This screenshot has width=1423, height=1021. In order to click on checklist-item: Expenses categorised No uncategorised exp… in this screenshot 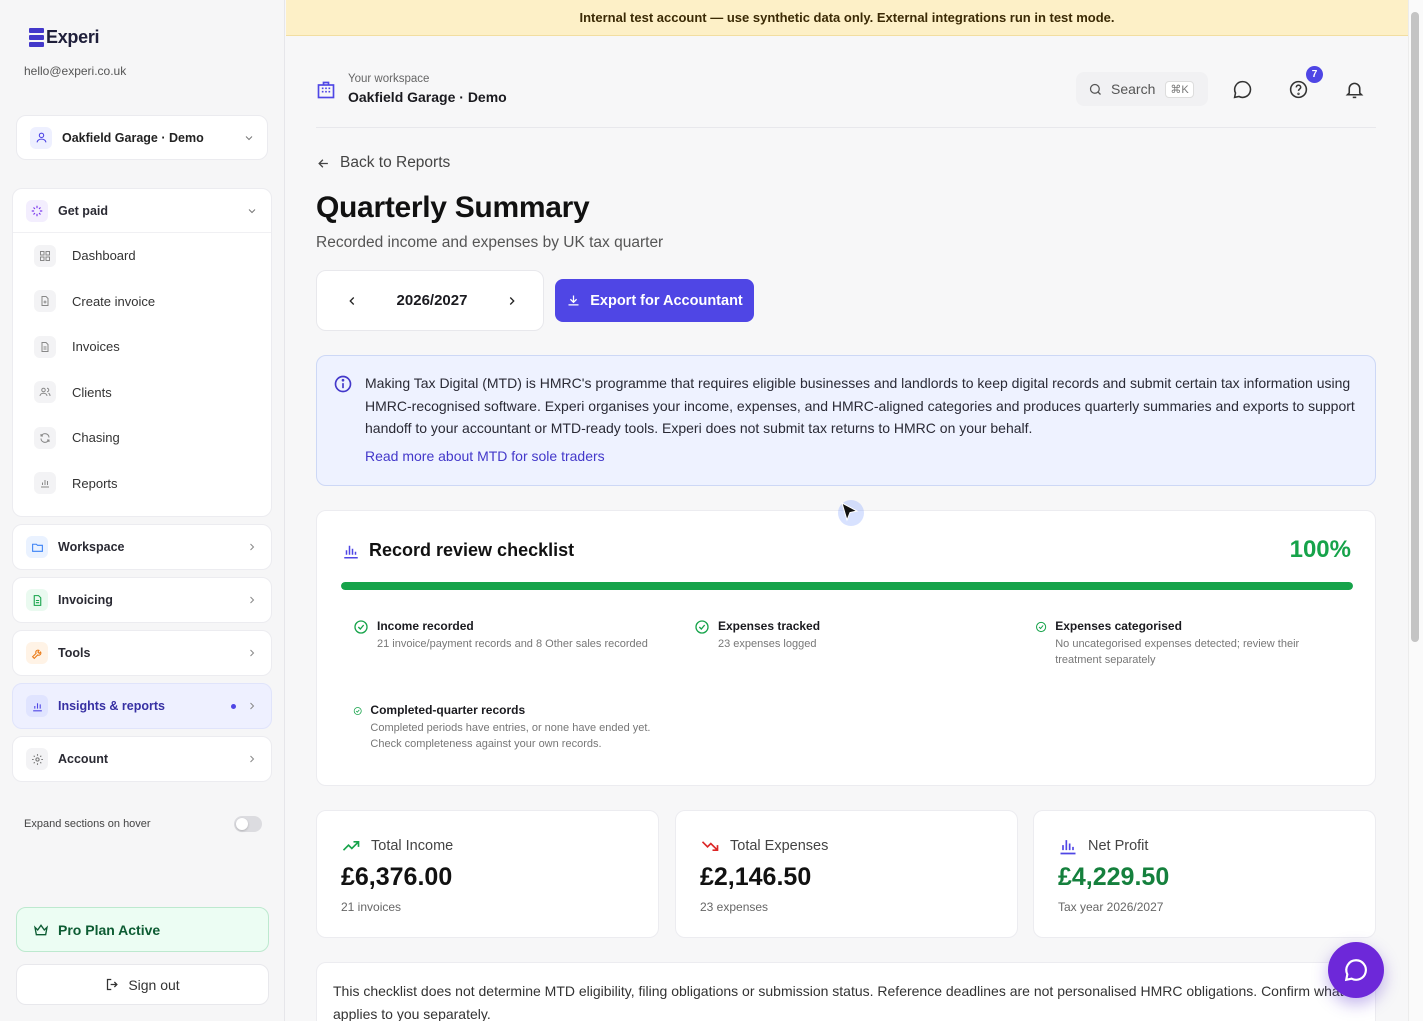, I will do `click(1177, 643)`.